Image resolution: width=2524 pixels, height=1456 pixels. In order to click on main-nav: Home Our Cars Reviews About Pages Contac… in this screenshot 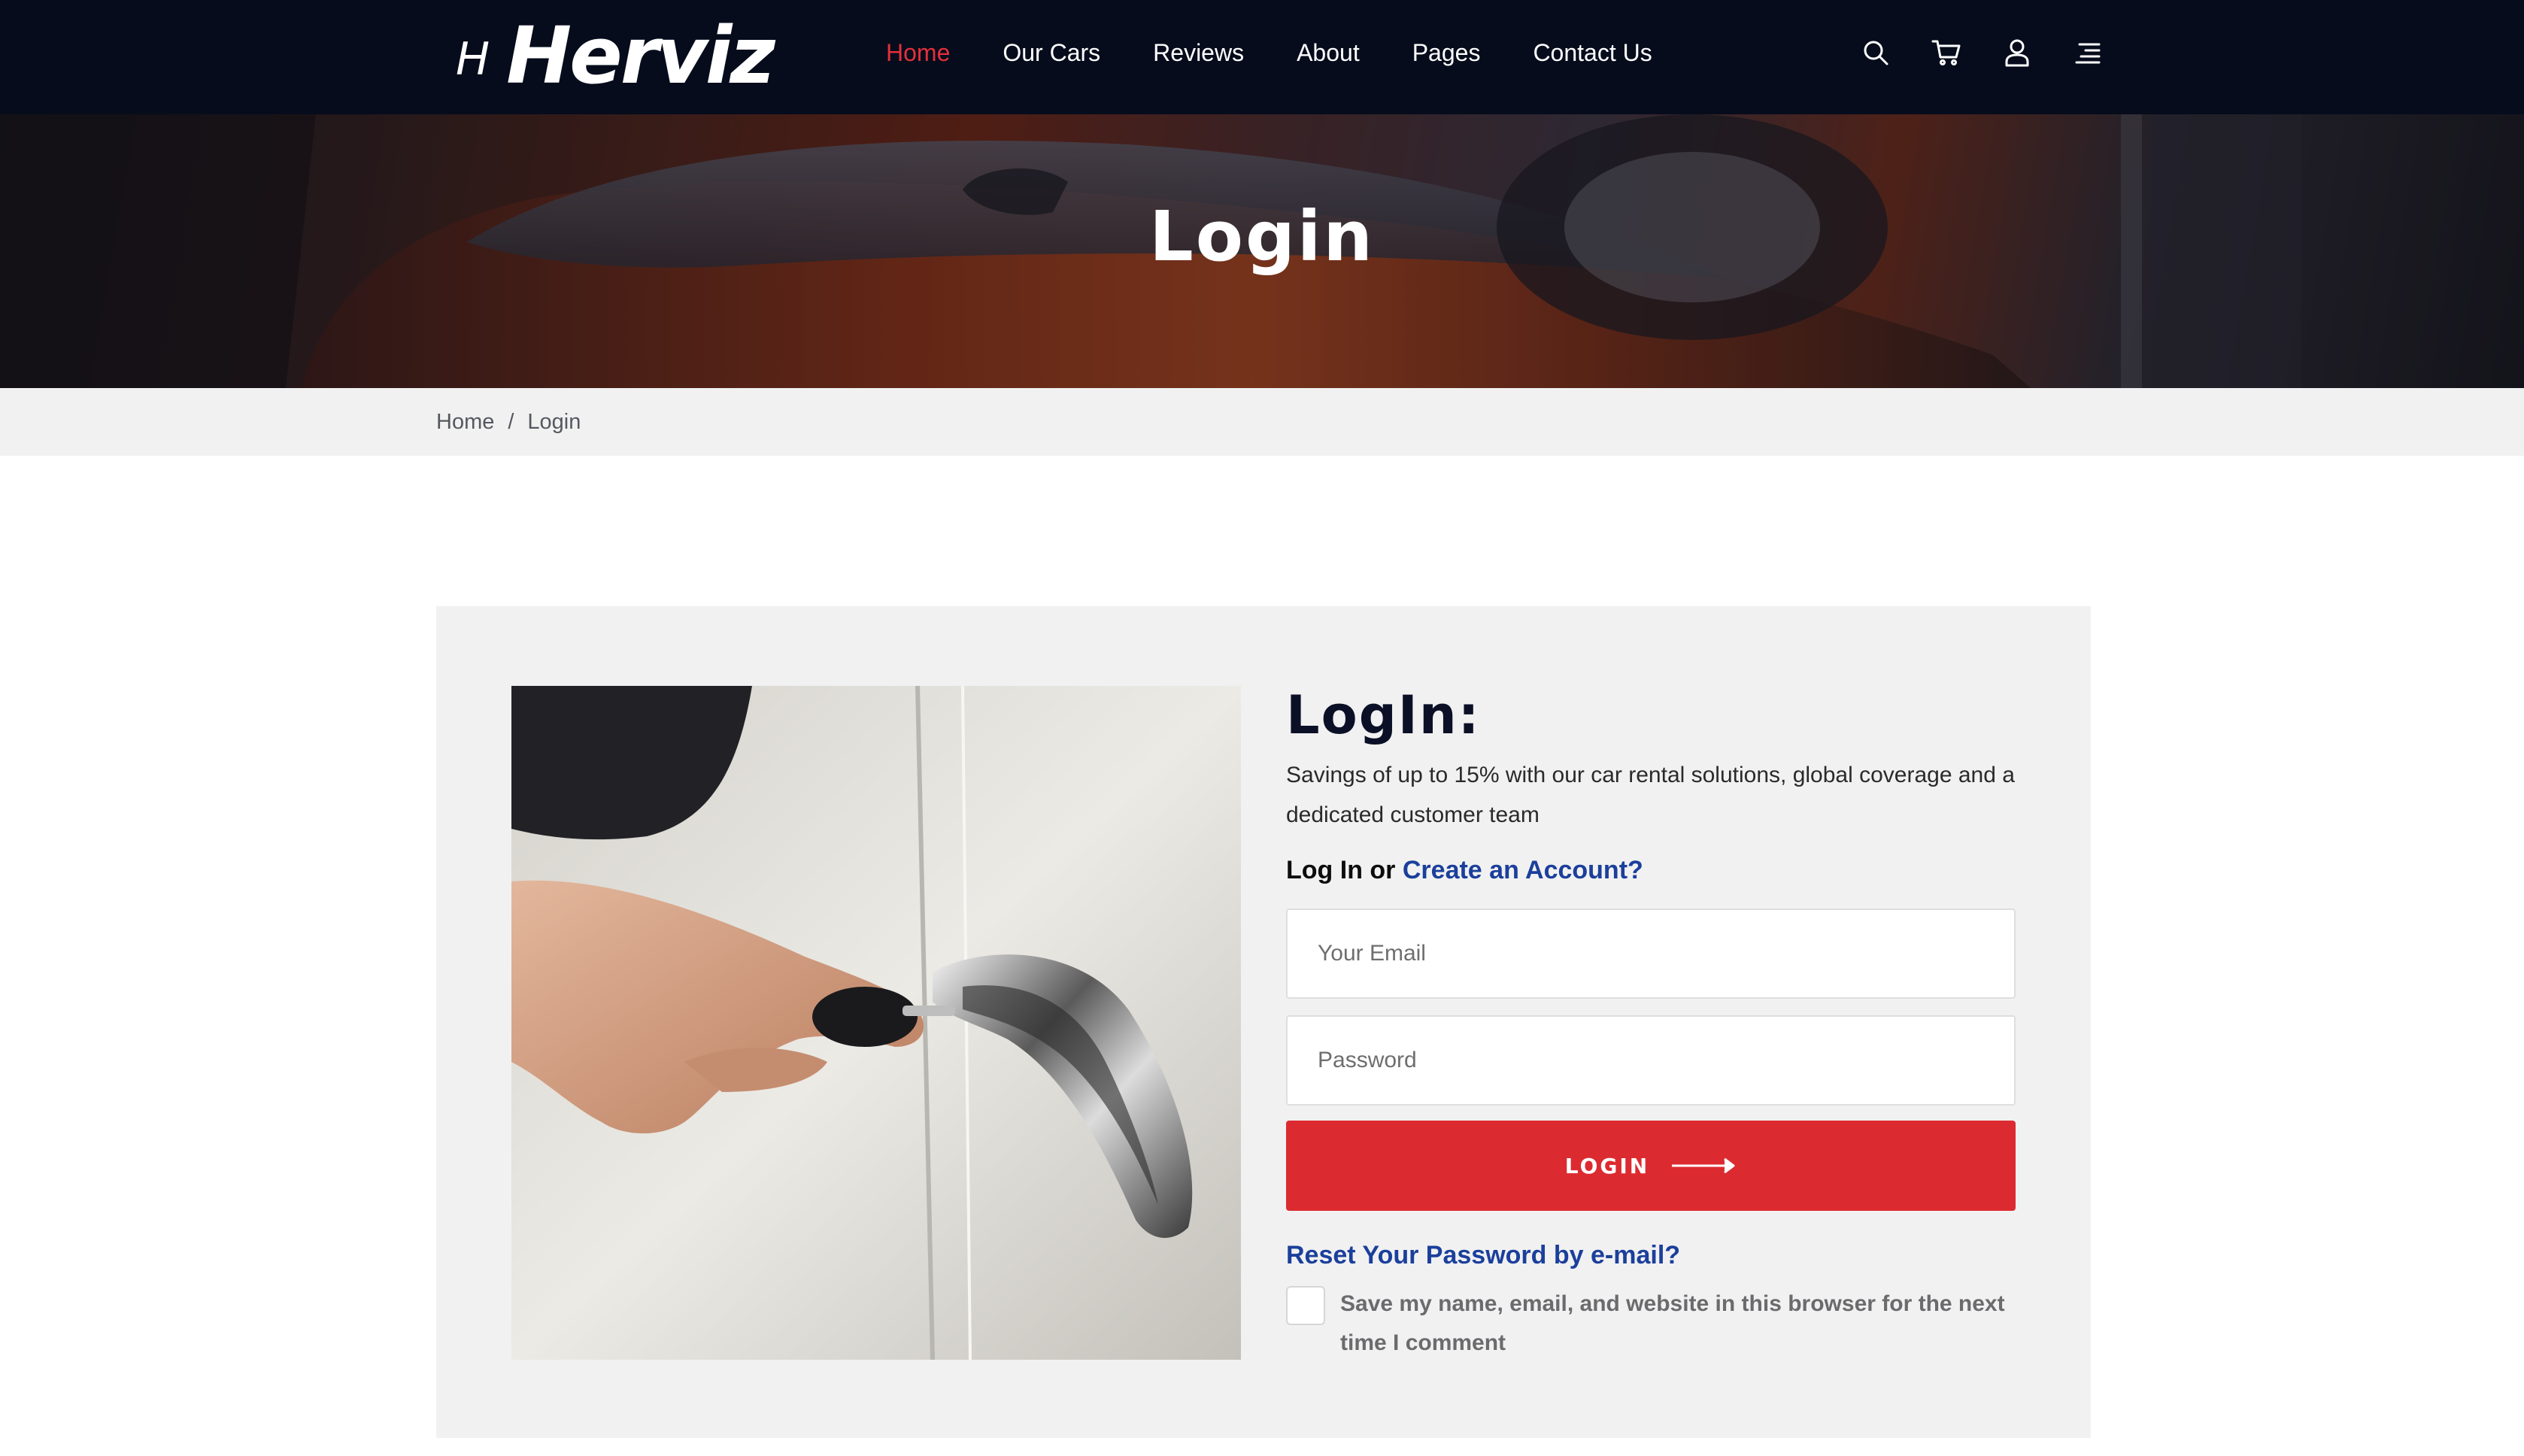, I will do `click(1295, 52)`.